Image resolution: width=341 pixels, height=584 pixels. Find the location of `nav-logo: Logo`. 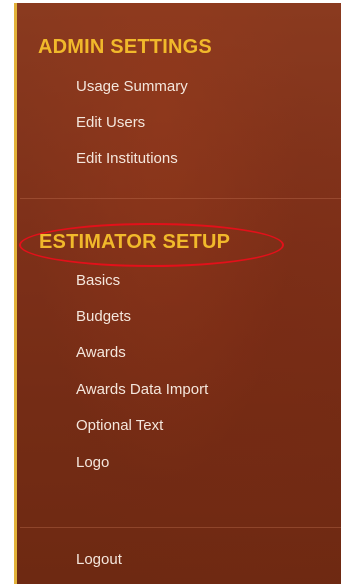

nav-logo: Logo is located at coordinates (92, 462).